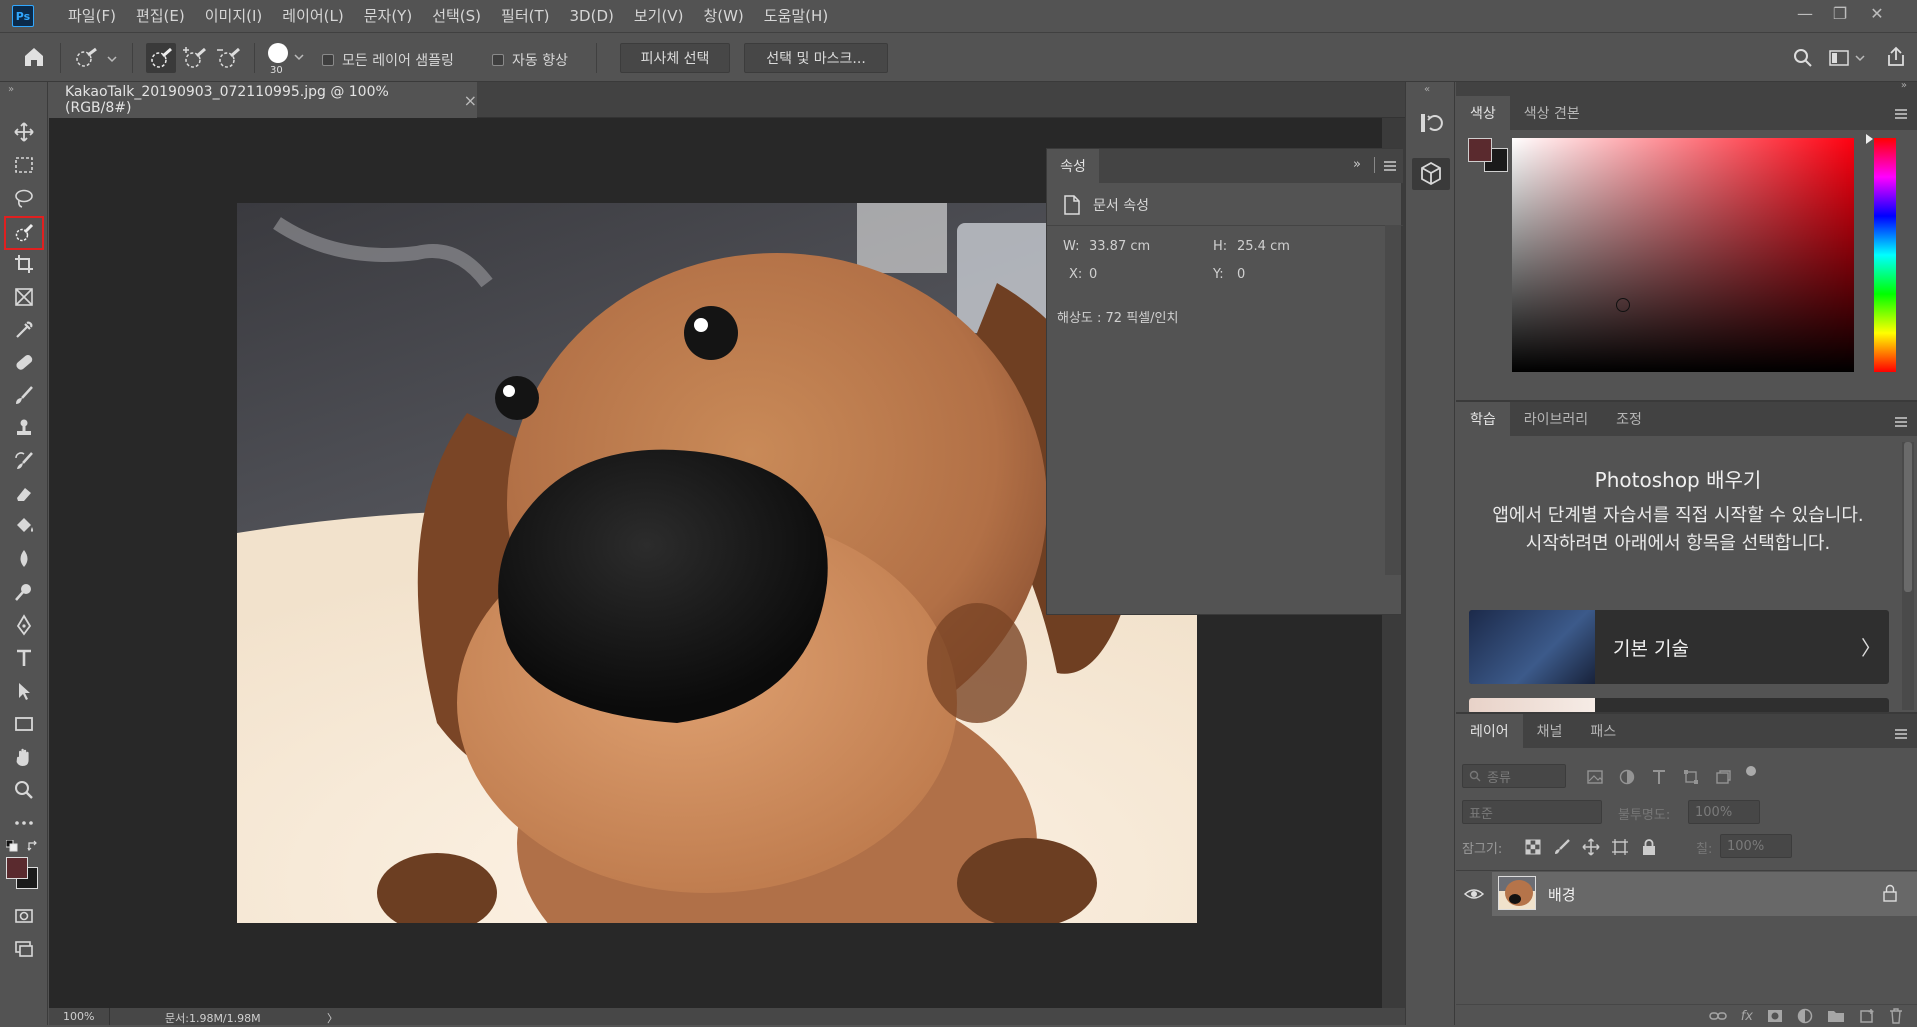  I want to click on menu-edit: 편집(E), so click(160, 16).